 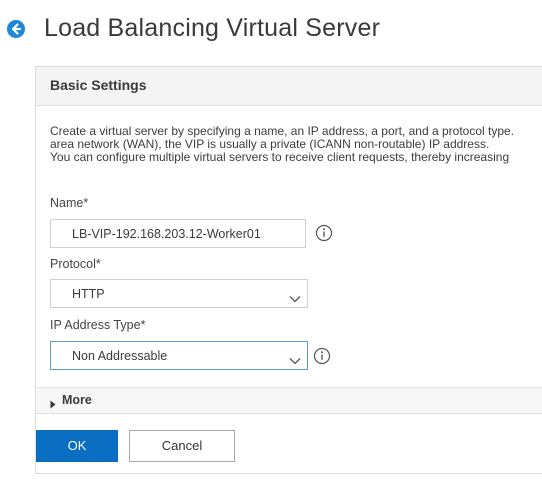 I want to click on ip-address-type-select: Non Addressable, so click(x=179, y=355).